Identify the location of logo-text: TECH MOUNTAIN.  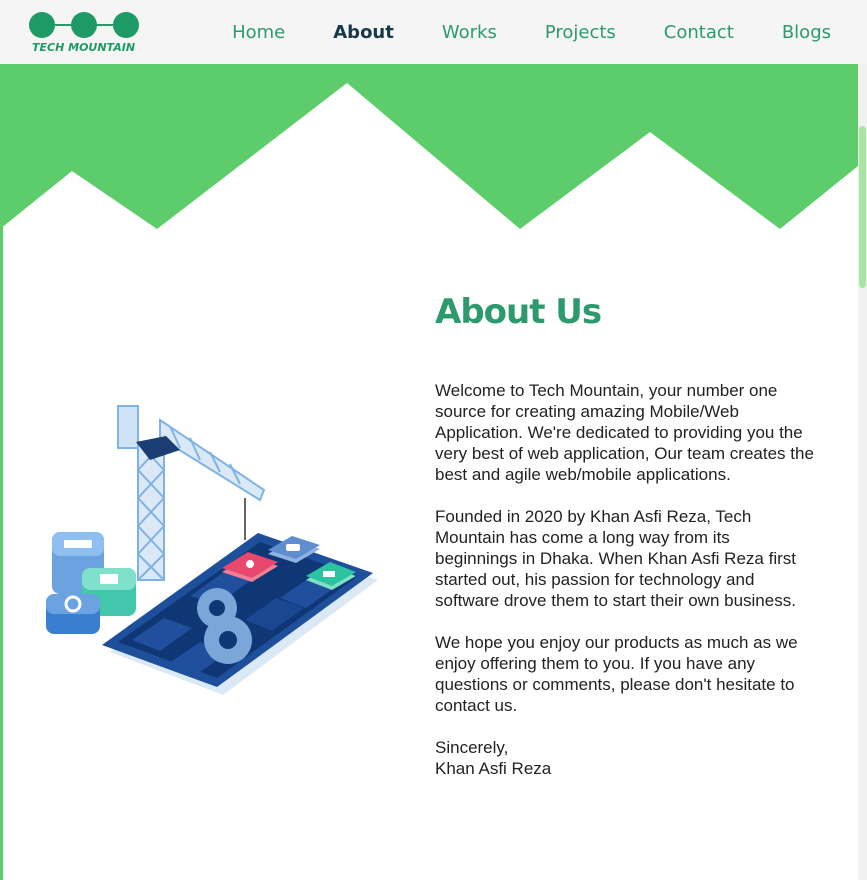
(83, 47).